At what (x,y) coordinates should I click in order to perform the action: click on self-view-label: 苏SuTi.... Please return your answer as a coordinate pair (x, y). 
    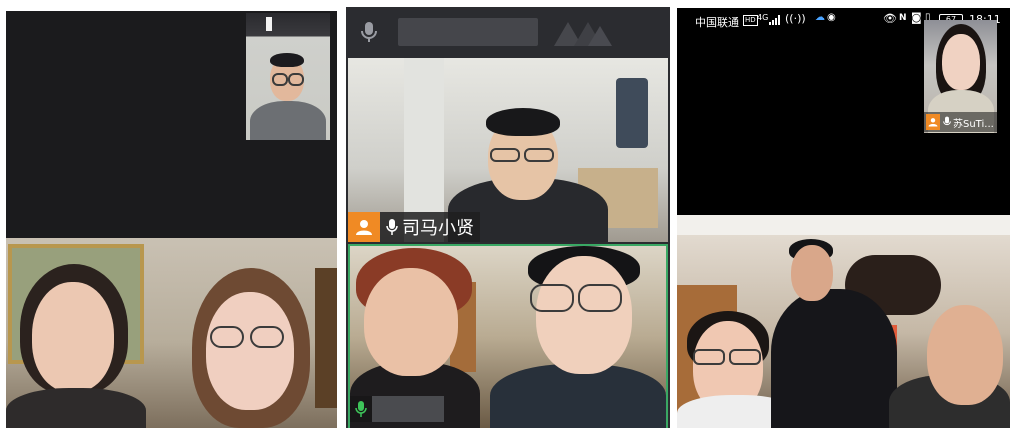
    Looking at the image, I should click on (960, 122).